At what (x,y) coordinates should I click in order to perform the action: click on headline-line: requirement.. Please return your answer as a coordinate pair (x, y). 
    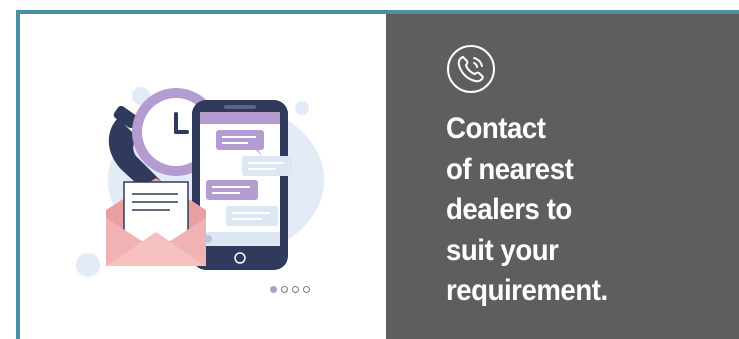
    Looking at the image, I should click on (527, 290).